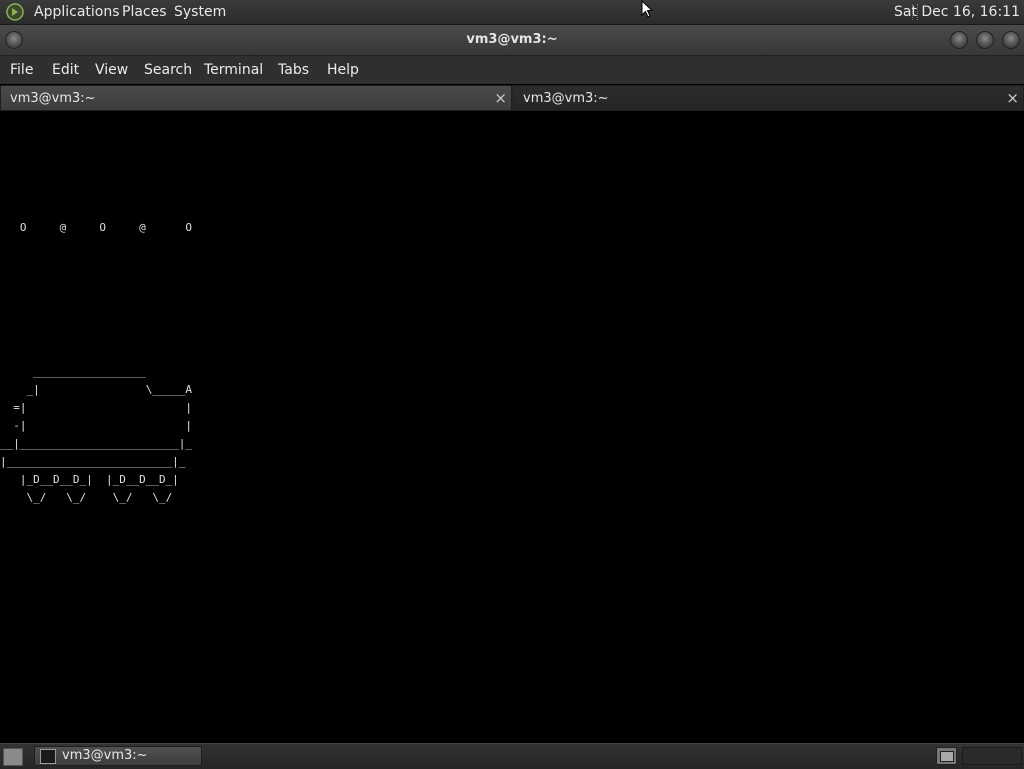 The width and height of the screenshot is (1024, 769). Describe the element at coordinates (293, 70) in the screenshot. I see `menu-tabs: Tabs` at that location.